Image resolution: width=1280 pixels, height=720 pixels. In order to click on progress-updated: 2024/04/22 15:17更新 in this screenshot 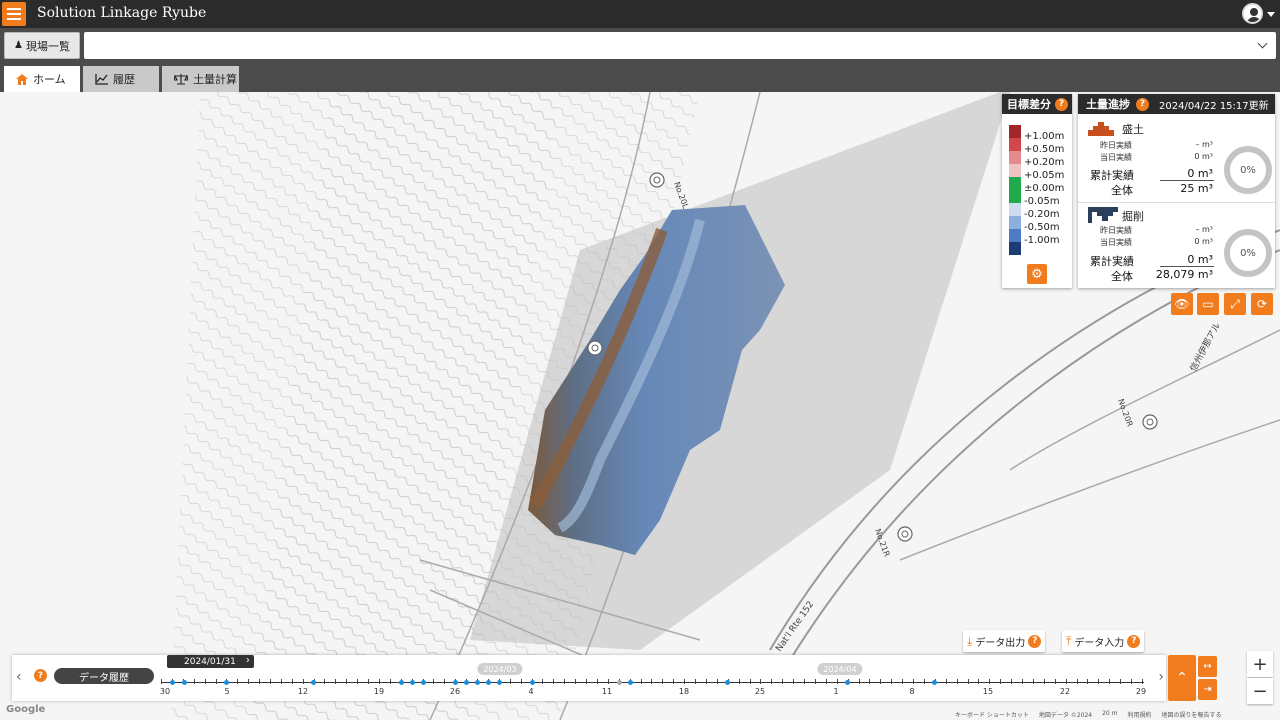, I will do `click(1214, 106)`.